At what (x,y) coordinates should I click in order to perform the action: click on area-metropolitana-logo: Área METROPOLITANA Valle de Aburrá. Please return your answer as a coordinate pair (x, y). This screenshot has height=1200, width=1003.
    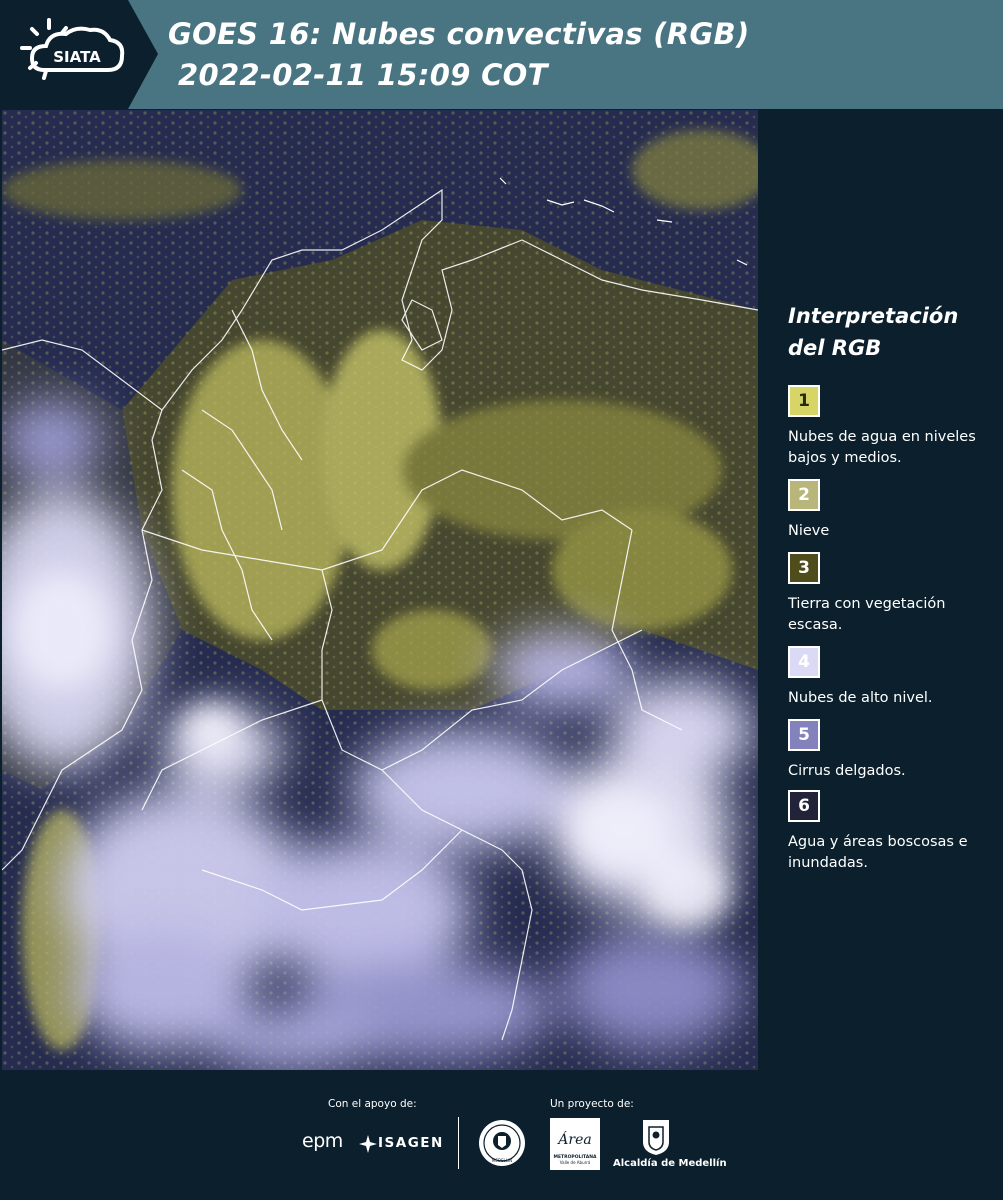
    Looking at the image, I should click on (575, 1144).